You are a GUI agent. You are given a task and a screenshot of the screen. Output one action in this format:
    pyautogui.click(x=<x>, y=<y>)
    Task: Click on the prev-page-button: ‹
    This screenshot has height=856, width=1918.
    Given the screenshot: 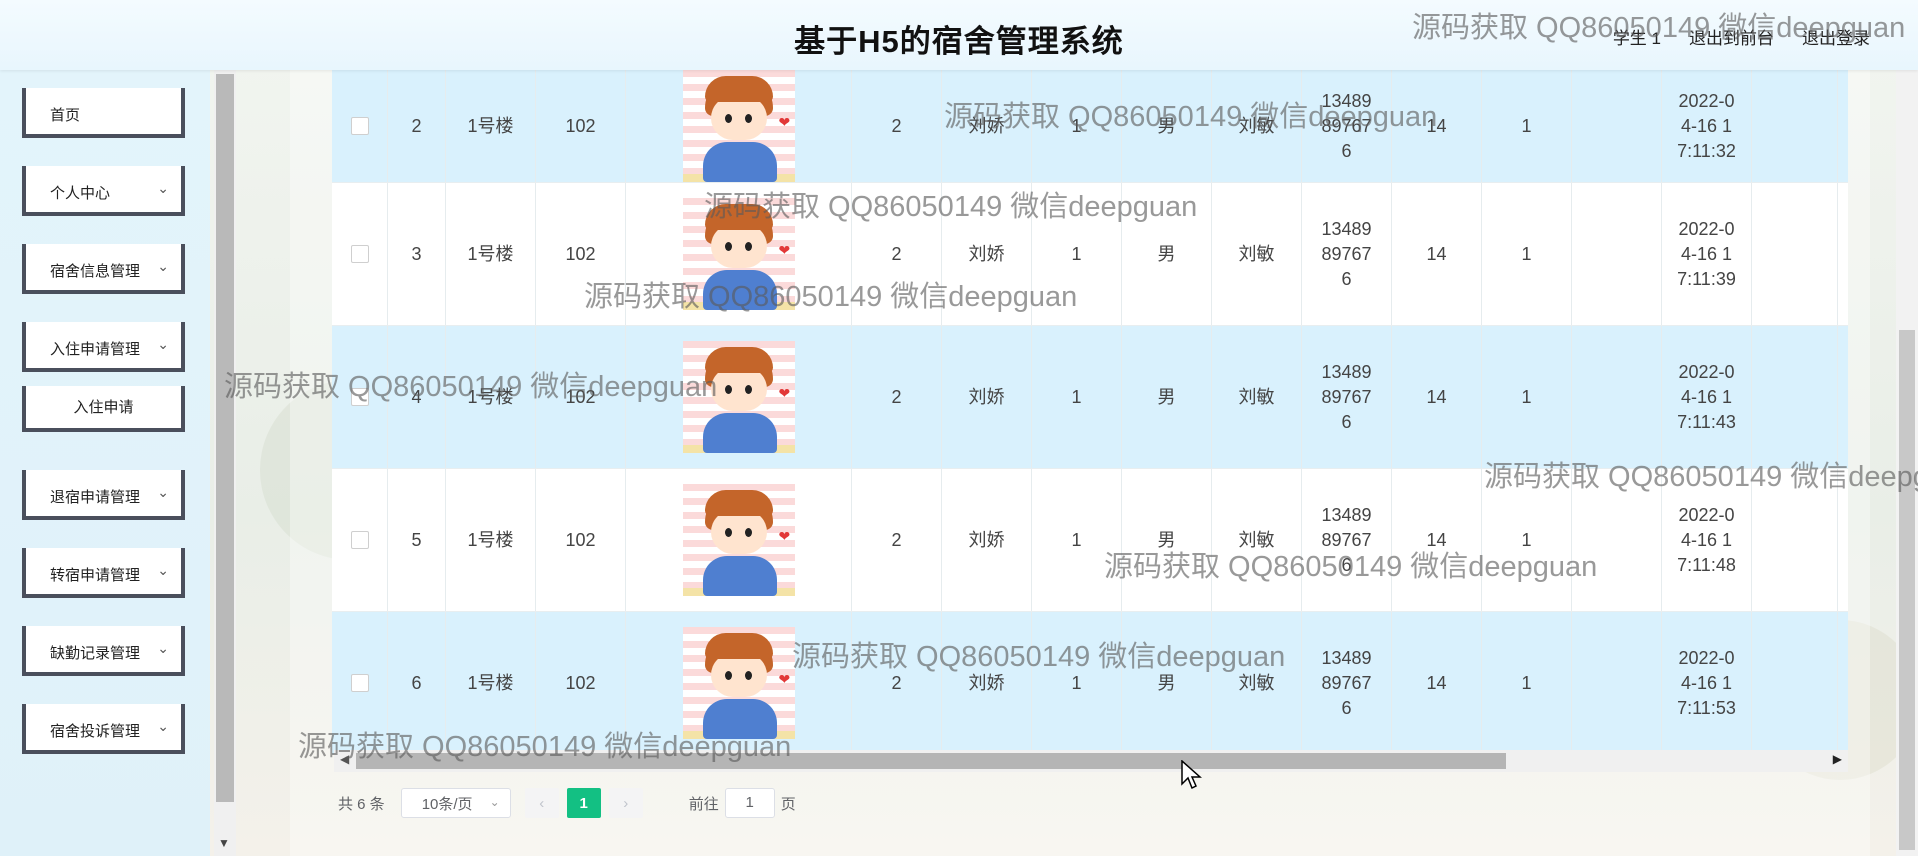 What is the action you would take?
    pyautogui.click(x=541, y=803)
    